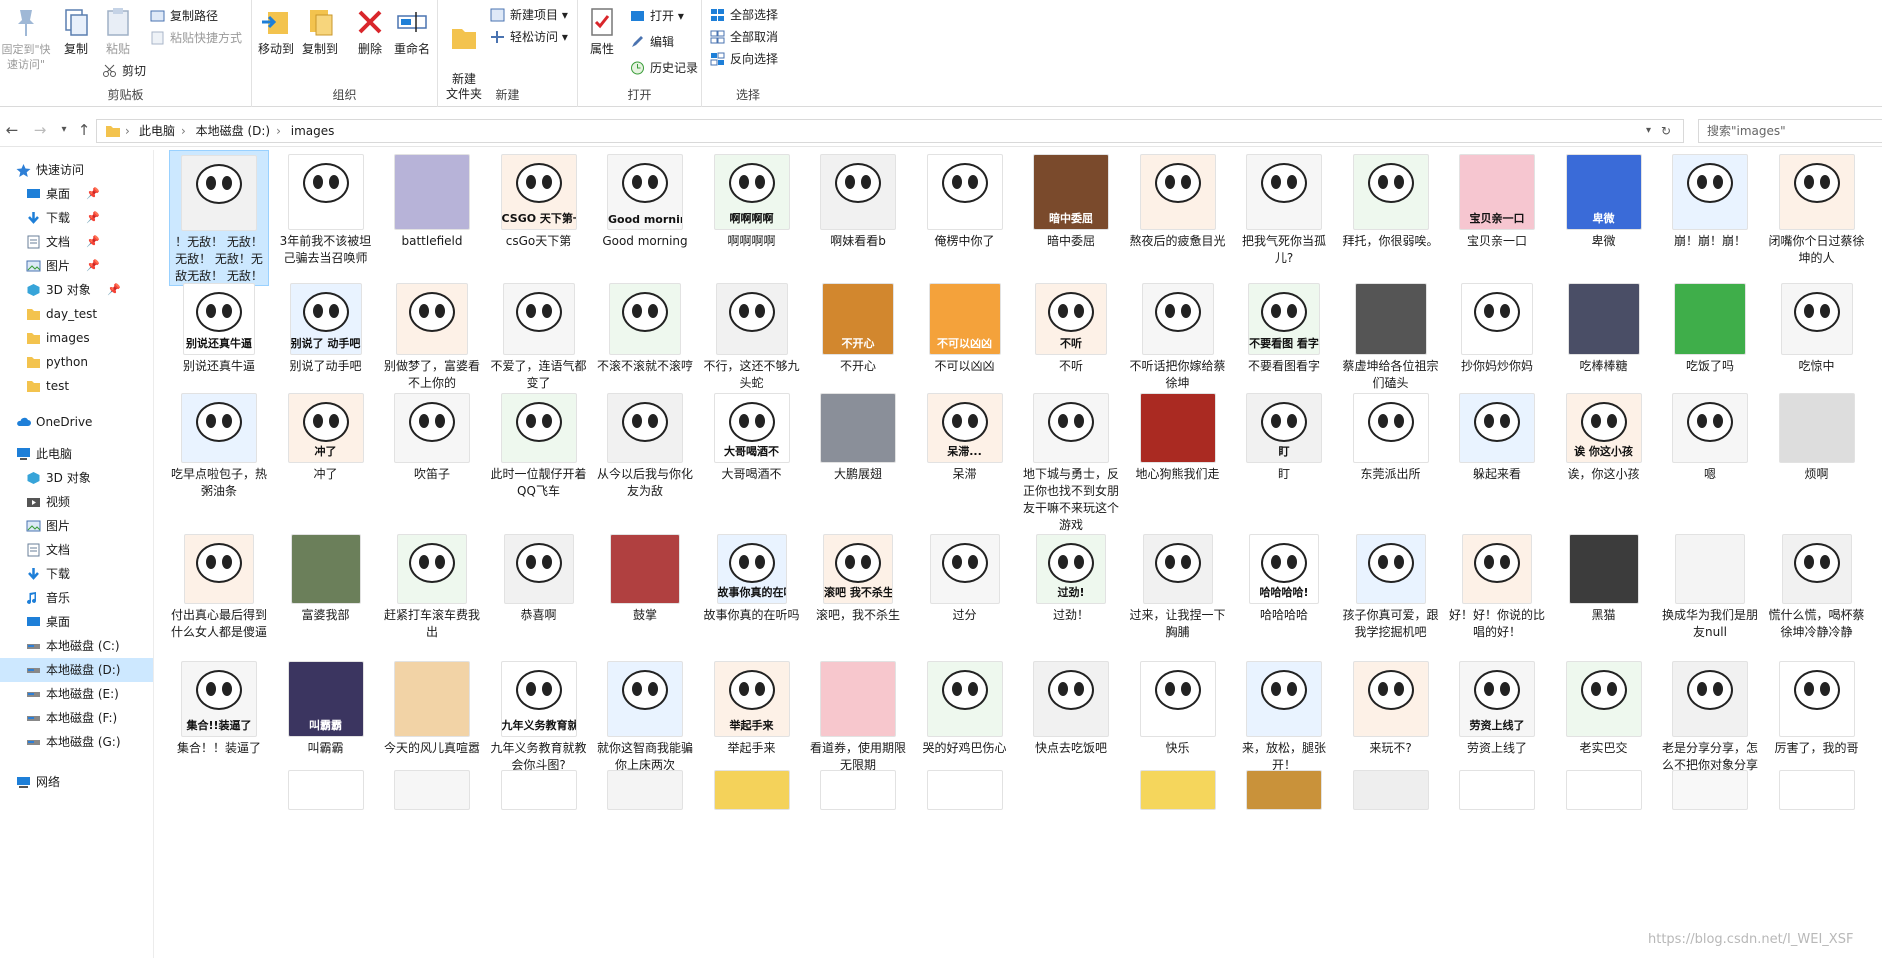 The image size is (1882, 958). I want to click on nav-item-quick-4: 3D 对象 📌, so click(74, 290).